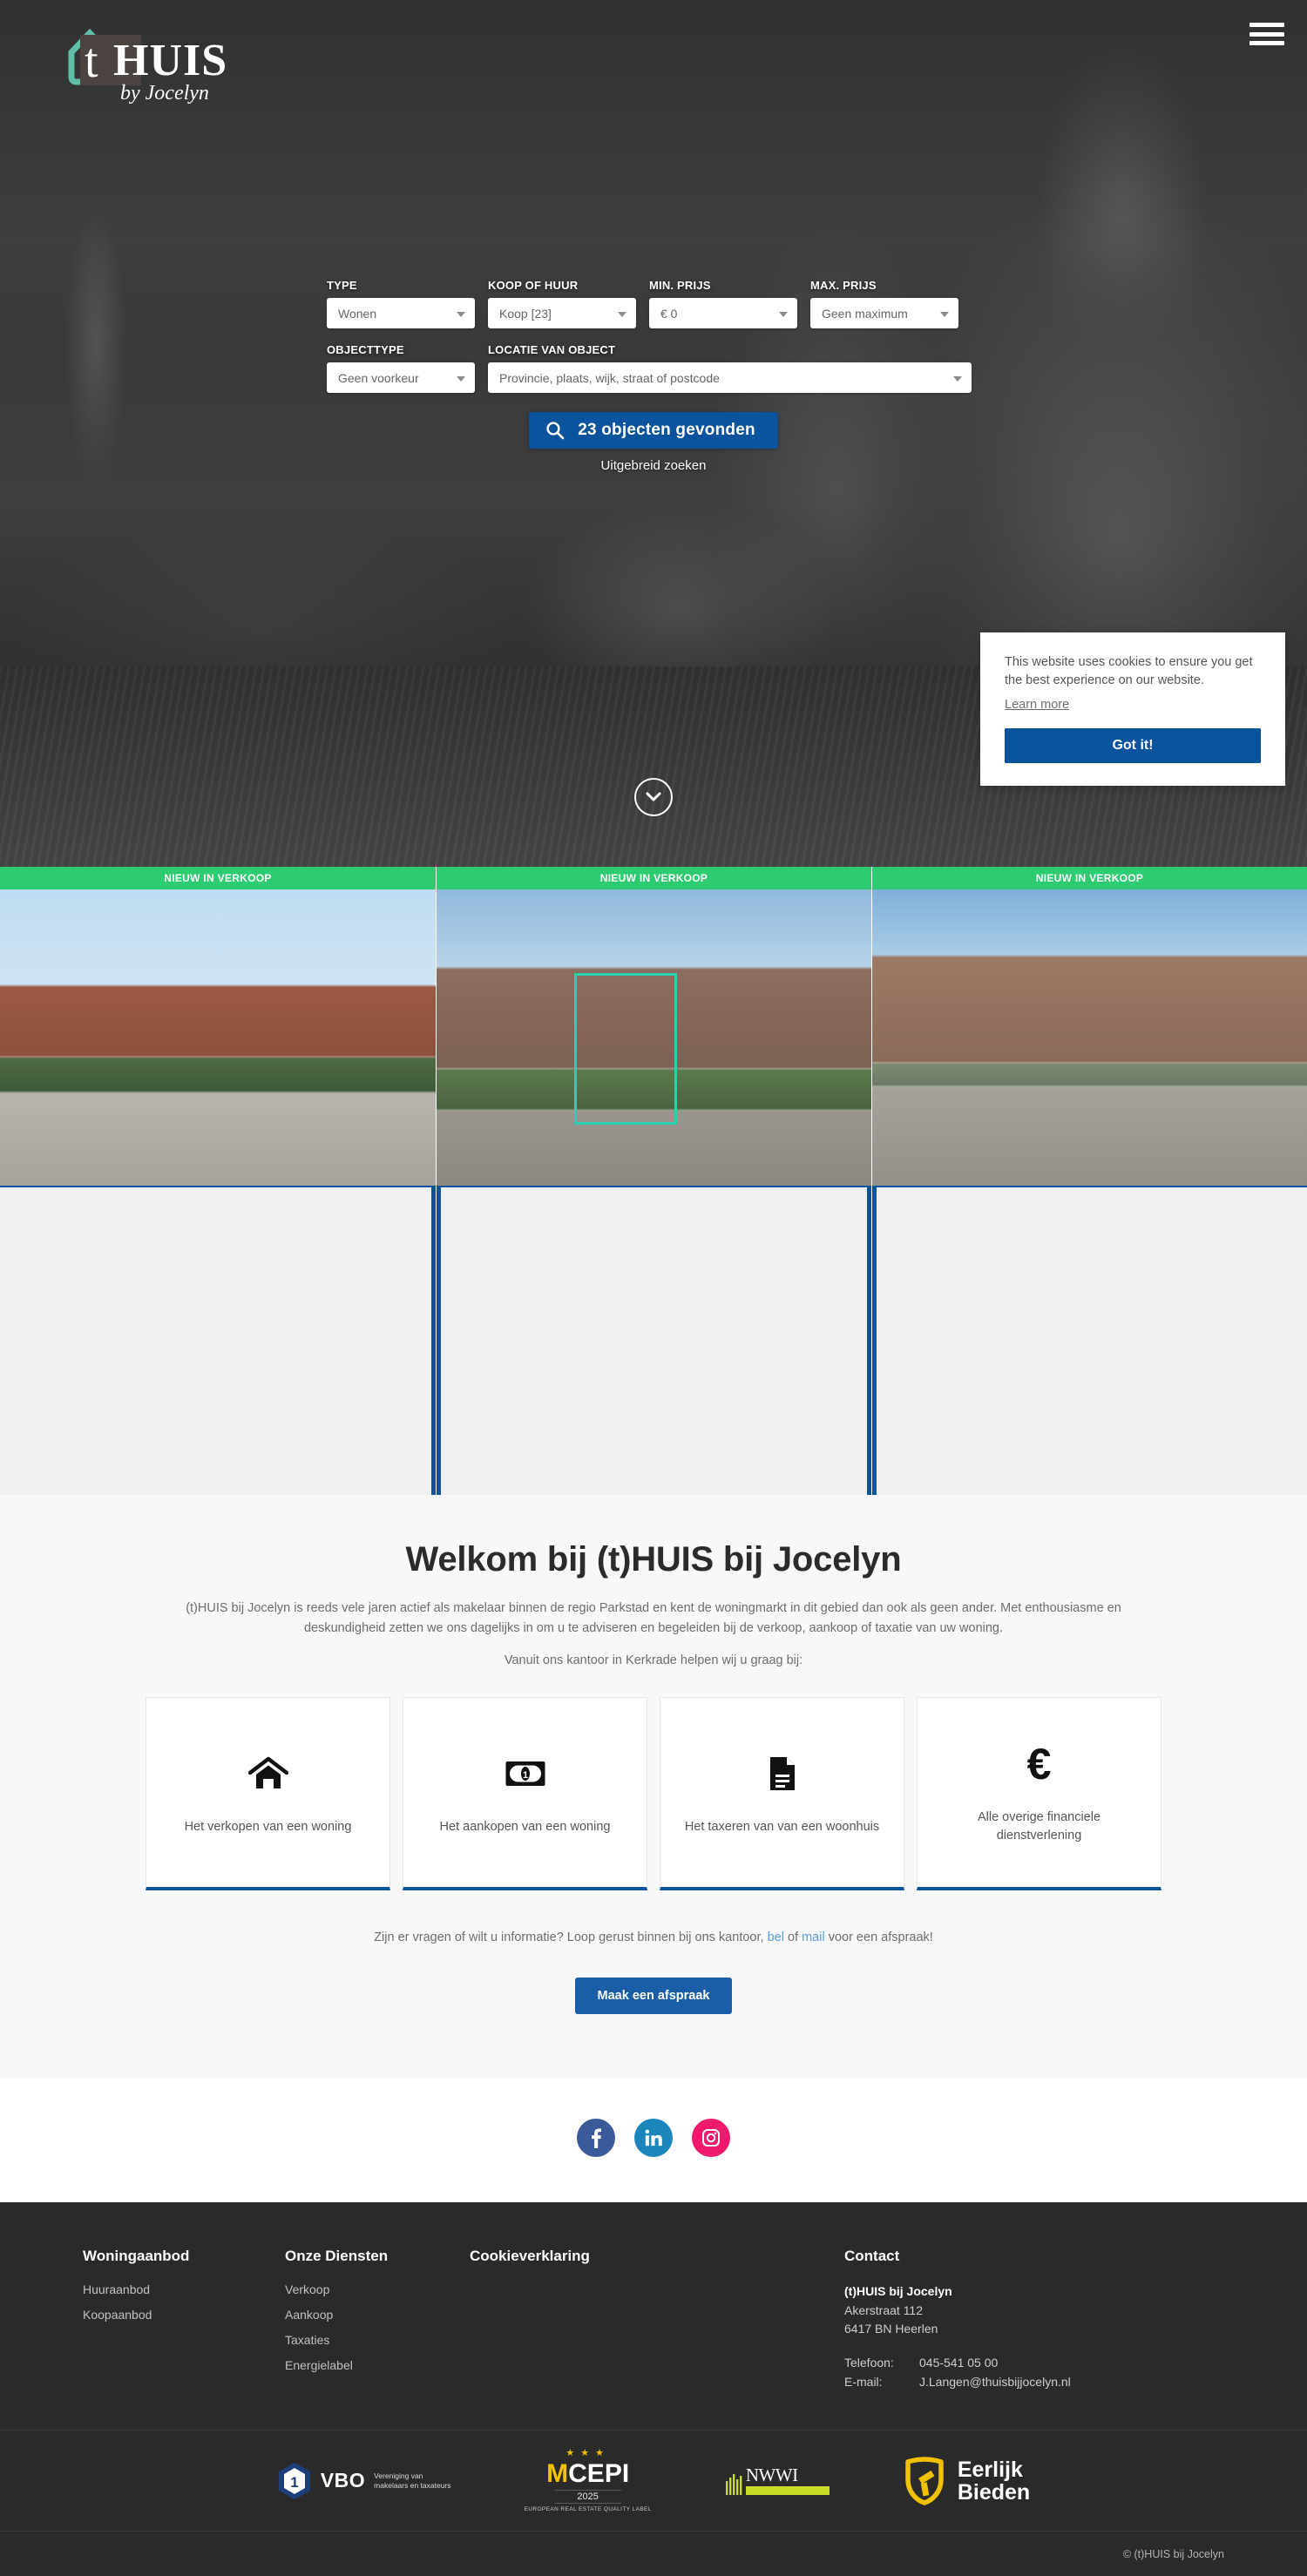  What do you see at coordinates (117, 2289) in the screenshot?
I see `footer-link-huuraanbod: Huuraanbod` at bounding box center [117, 2289].